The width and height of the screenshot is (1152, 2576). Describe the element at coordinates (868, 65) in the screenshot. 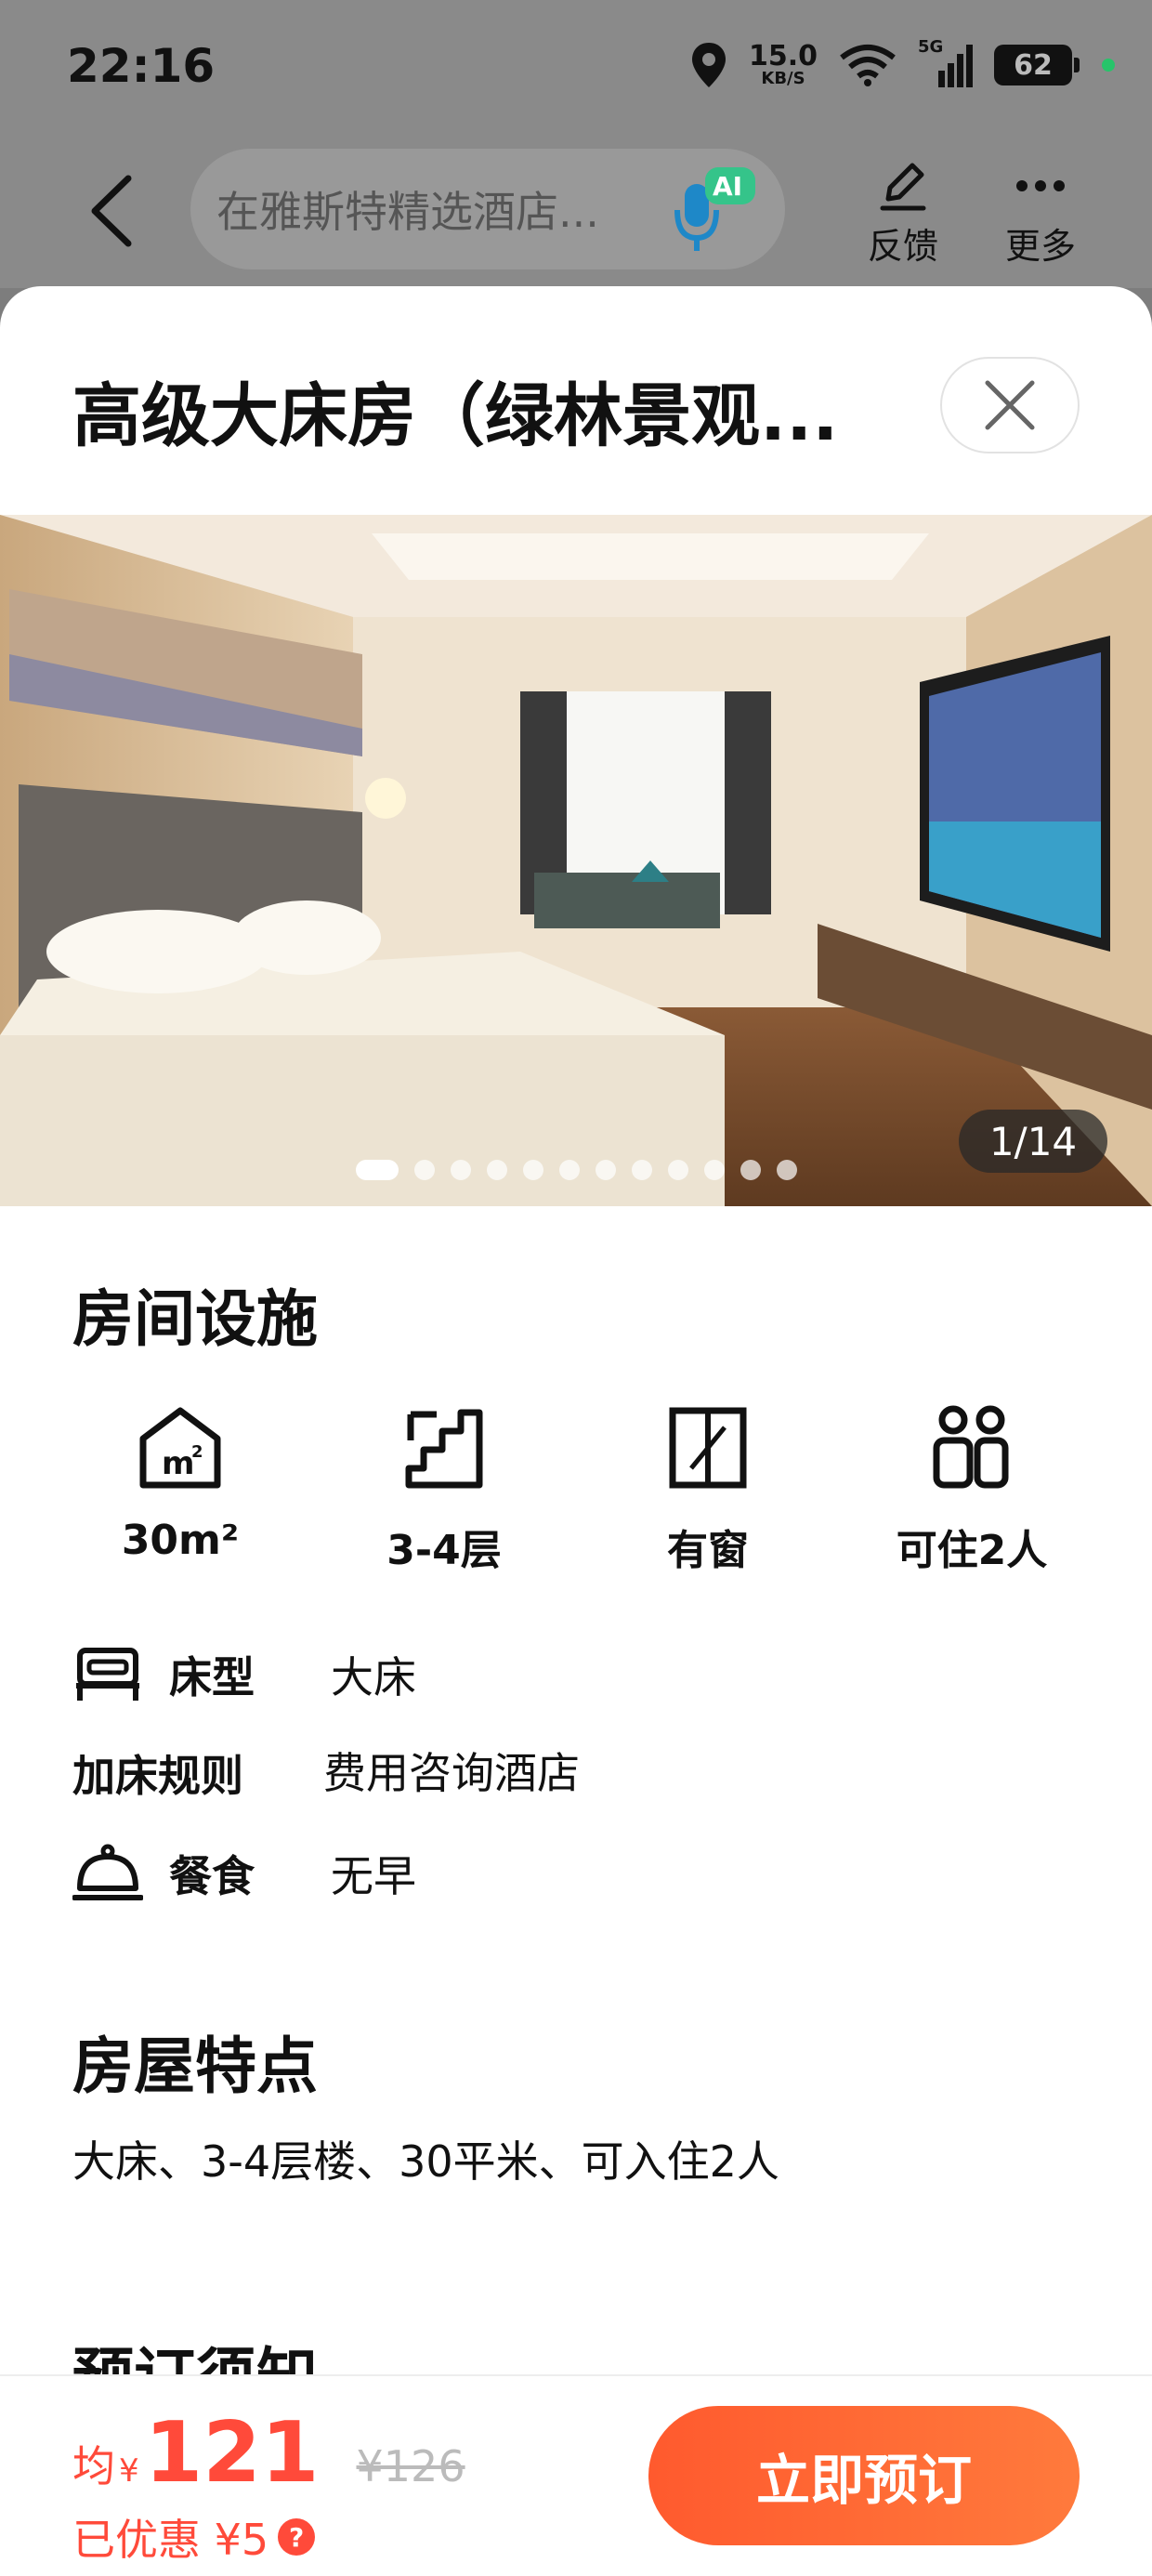

I see `wifi-icon` at that location.